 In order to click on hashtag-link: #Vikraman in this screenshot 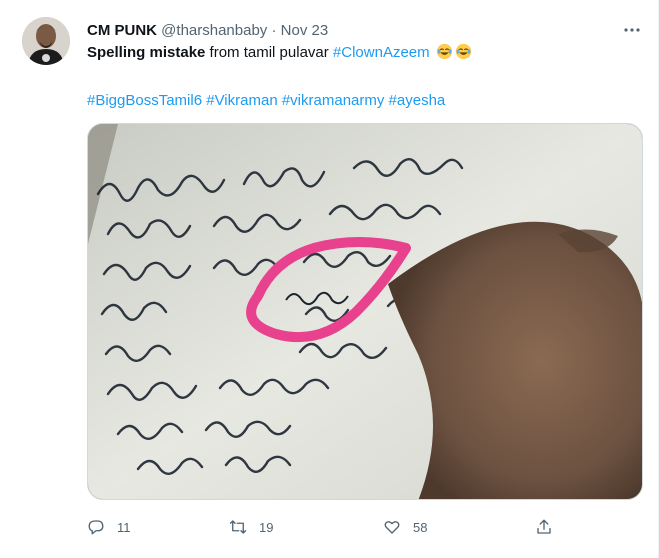, I will do `click(241, 100)`.